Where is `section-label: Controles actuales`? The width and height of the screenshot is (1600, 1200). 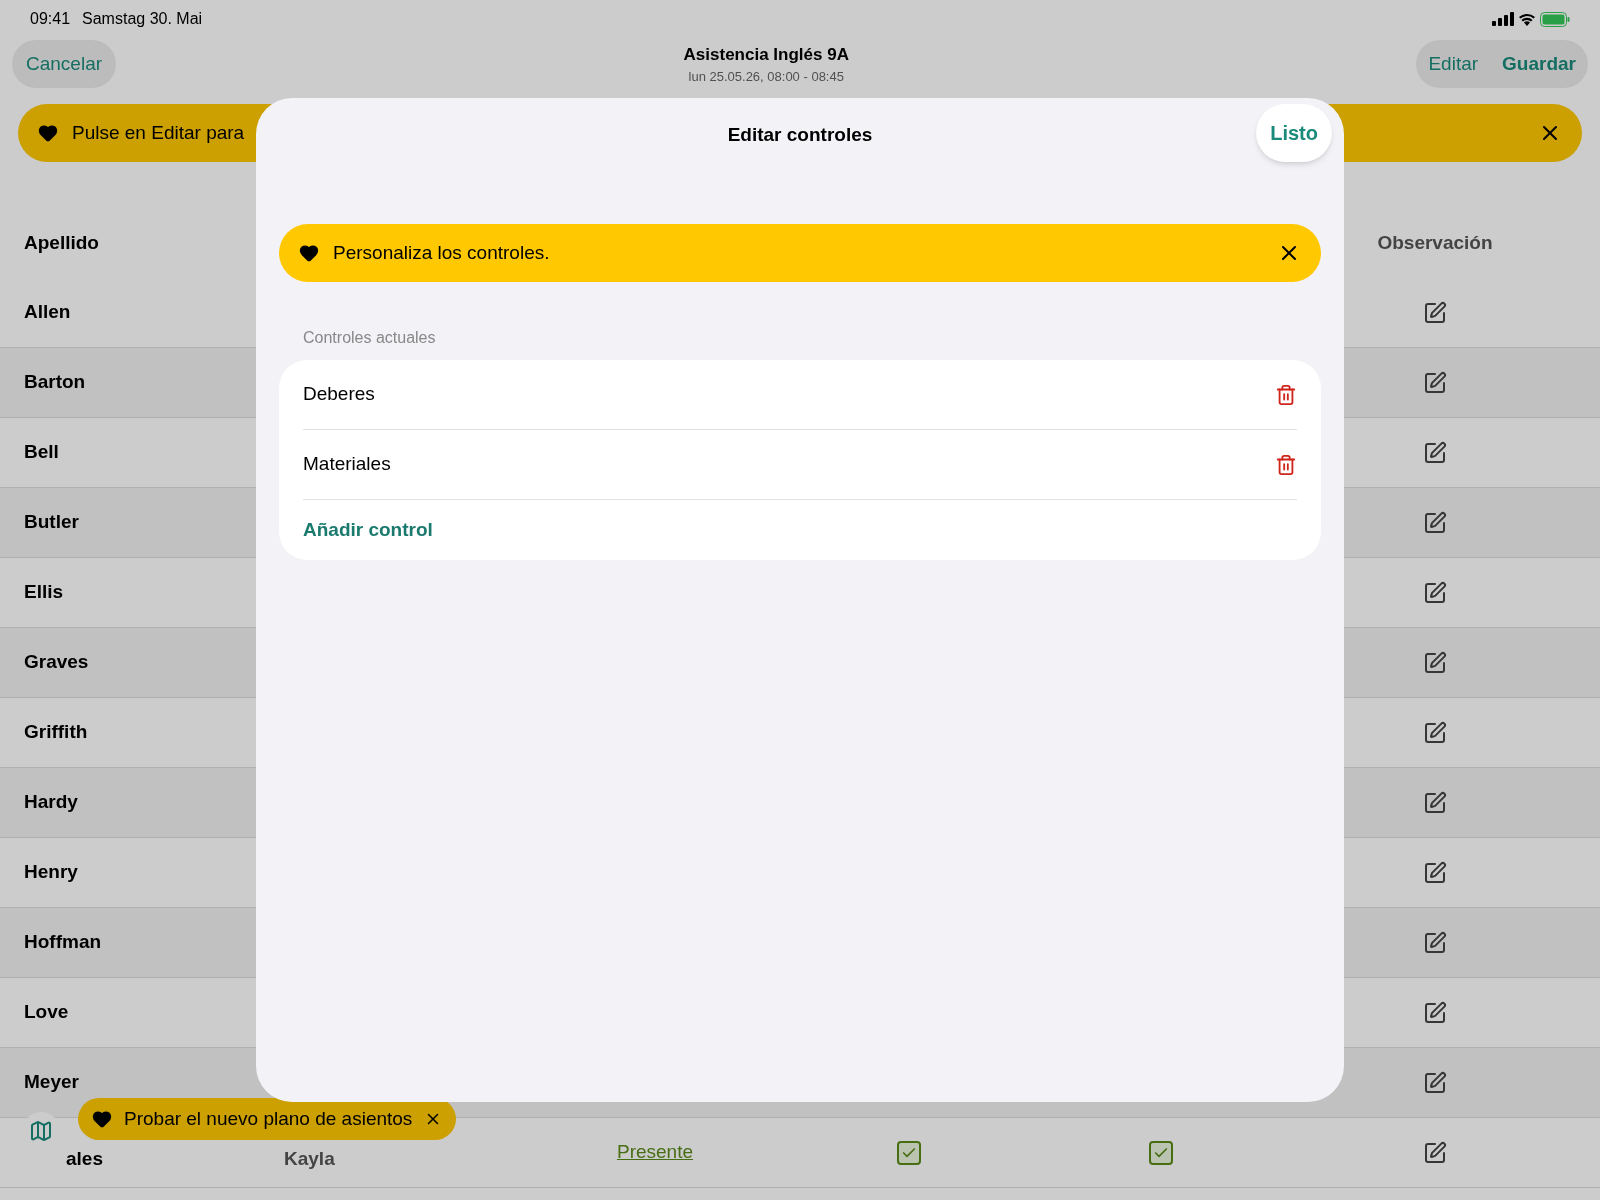 section-label: Controles actuales is located at coordinates (369, 337).